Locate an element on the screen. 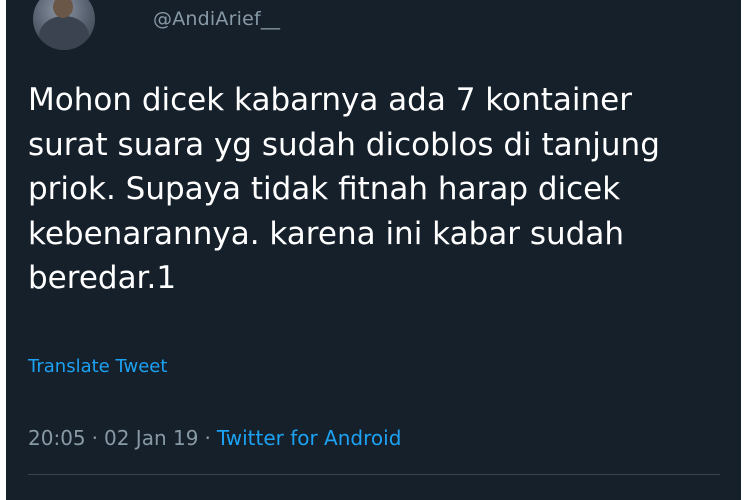  user-avatar is located at coordinates (64, 25).